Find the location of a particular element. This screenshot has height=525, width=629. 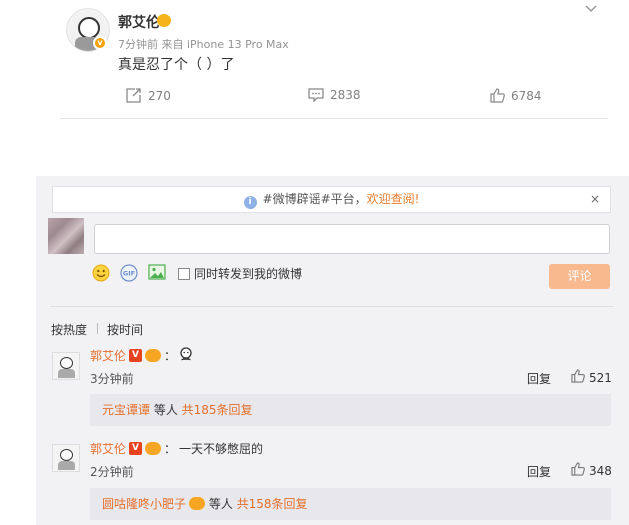

repost-count: 270 is located at coordinates (159, 95).